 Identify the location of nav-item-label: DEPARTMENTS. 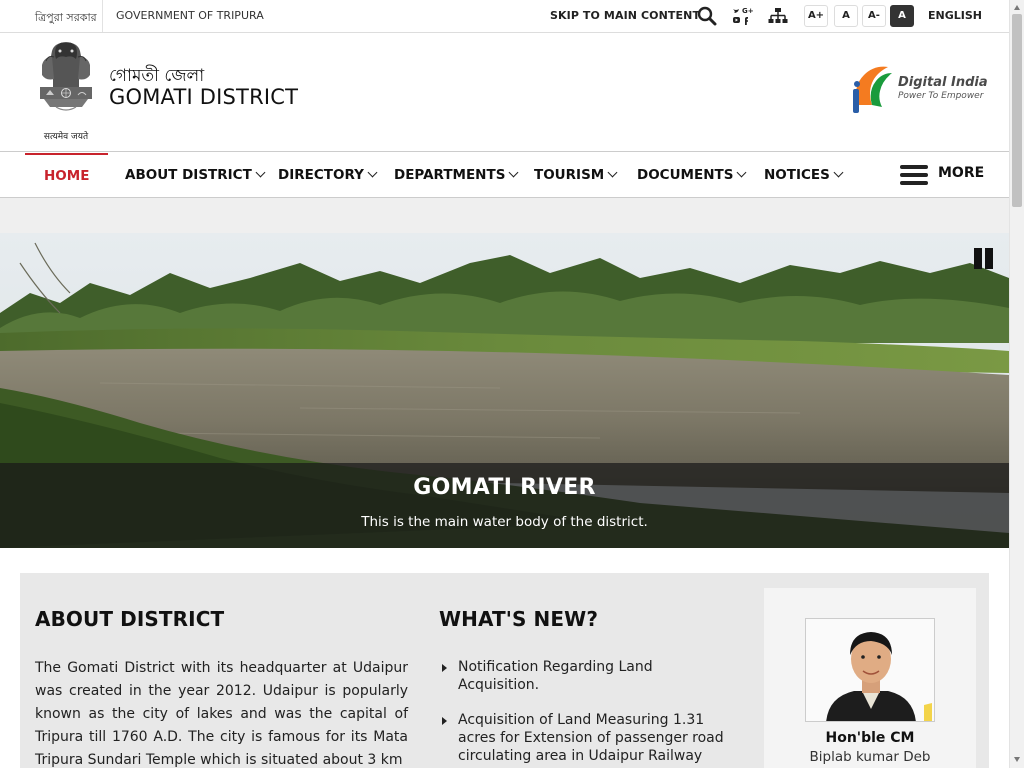
(450, 175).